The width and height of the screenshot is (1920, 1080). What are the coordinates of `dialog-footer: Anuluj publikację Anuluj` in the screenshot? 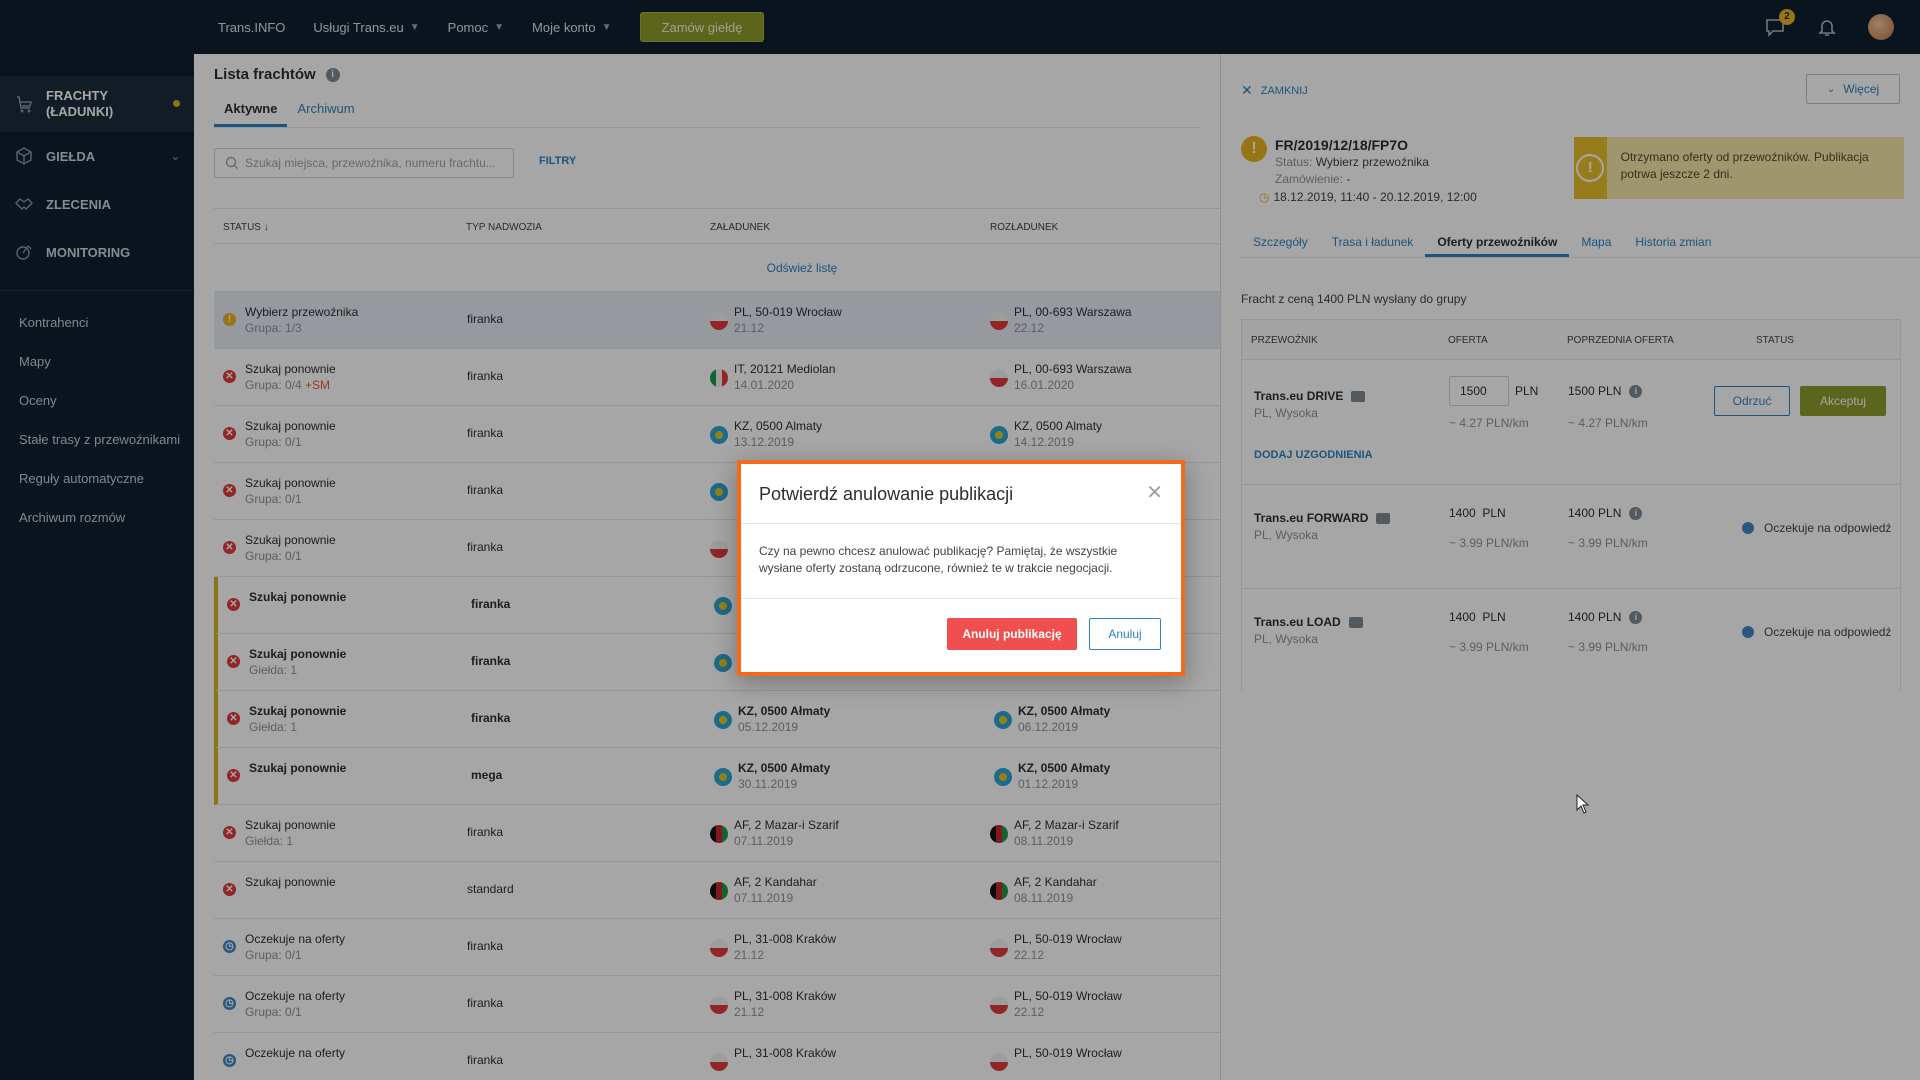 It's located at (961, 635).